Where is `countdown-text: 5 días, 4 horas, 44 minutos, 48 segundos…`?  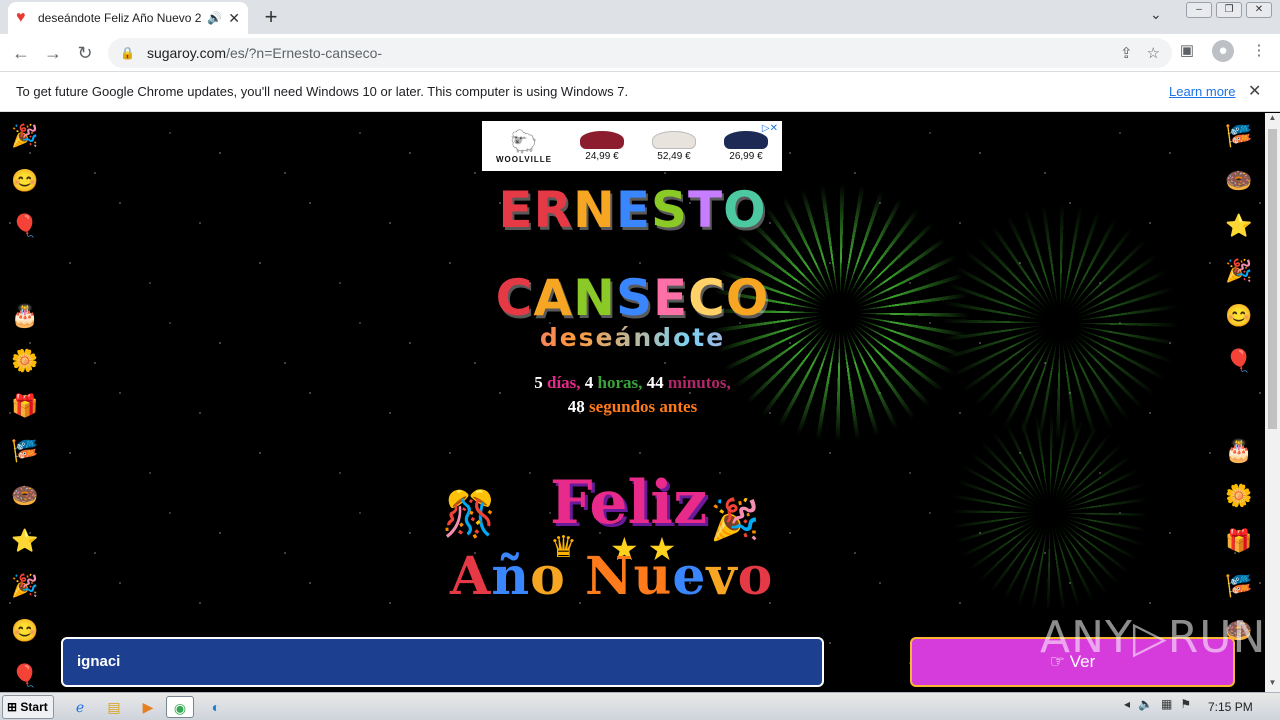 countdown-text: 5 días, 4 horas, 44 minutos, 48 segundos… is located at coordinates (632, 395).